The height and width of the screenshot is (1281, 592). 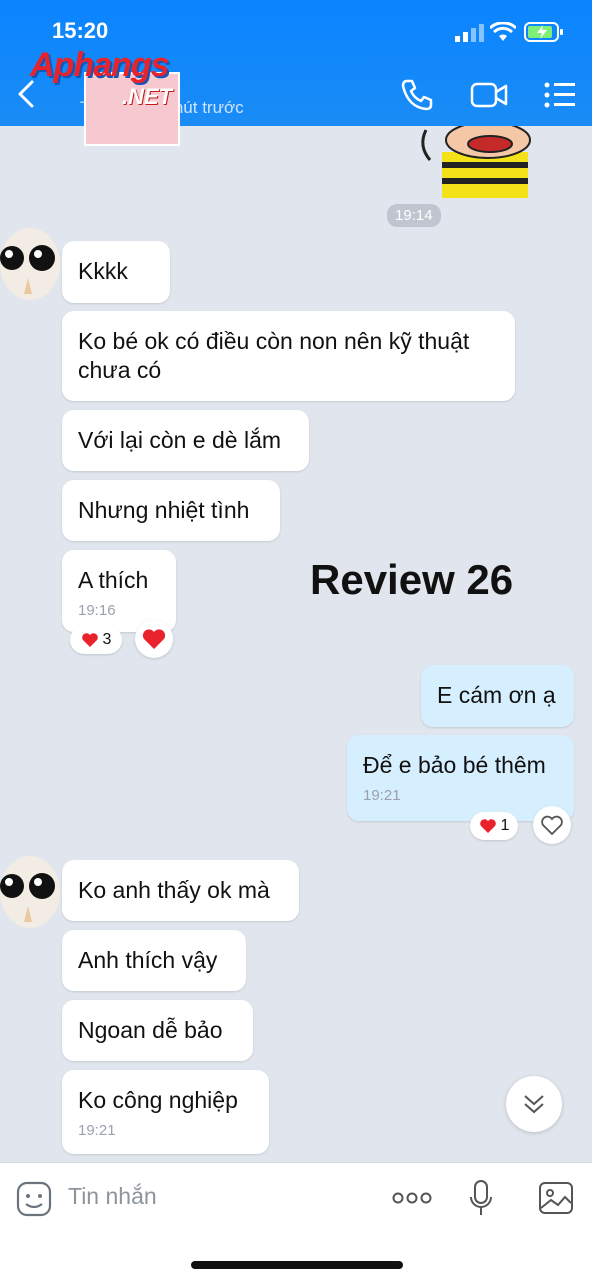 What do you see at coordinates (147, 96) in the screenshot?
I see `watermark-domain: .NET` at bounding box center [147, 96].